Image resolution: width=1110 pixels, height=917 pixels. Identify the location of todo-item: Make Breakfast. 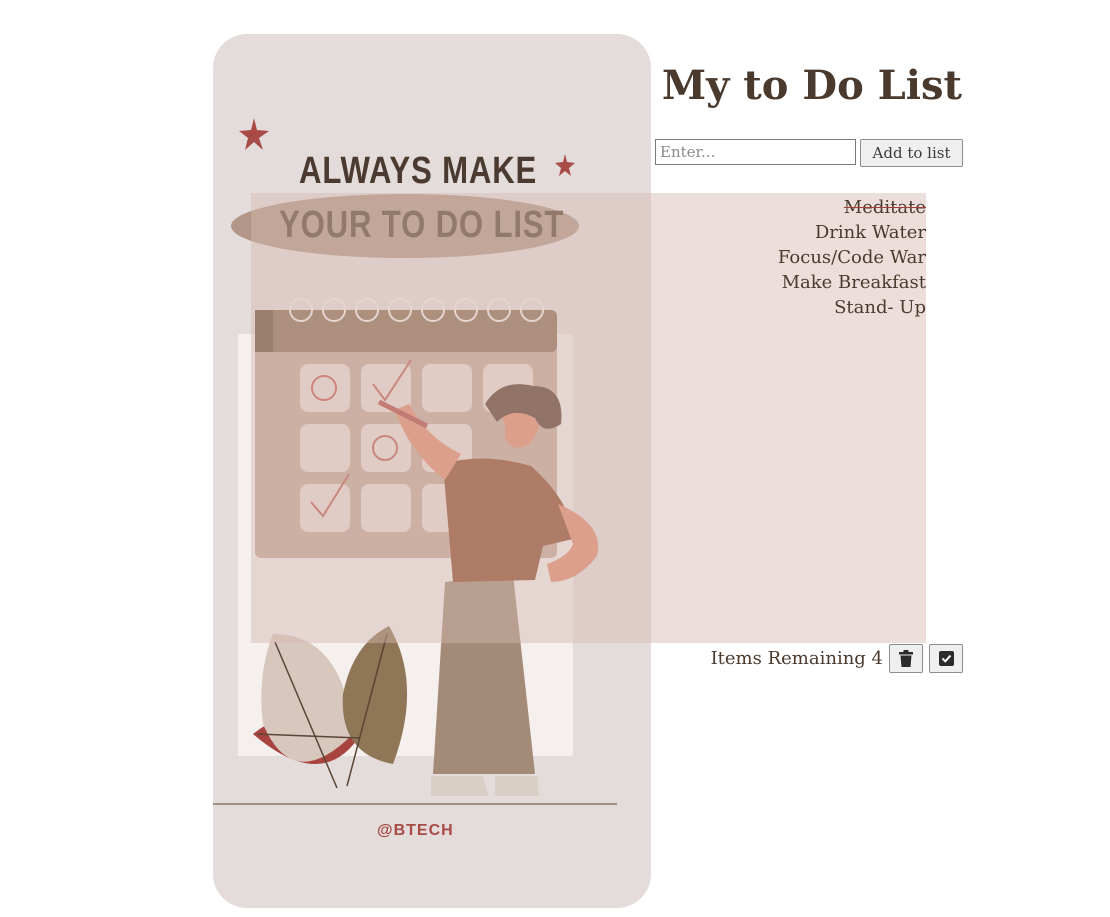
(588, 282).